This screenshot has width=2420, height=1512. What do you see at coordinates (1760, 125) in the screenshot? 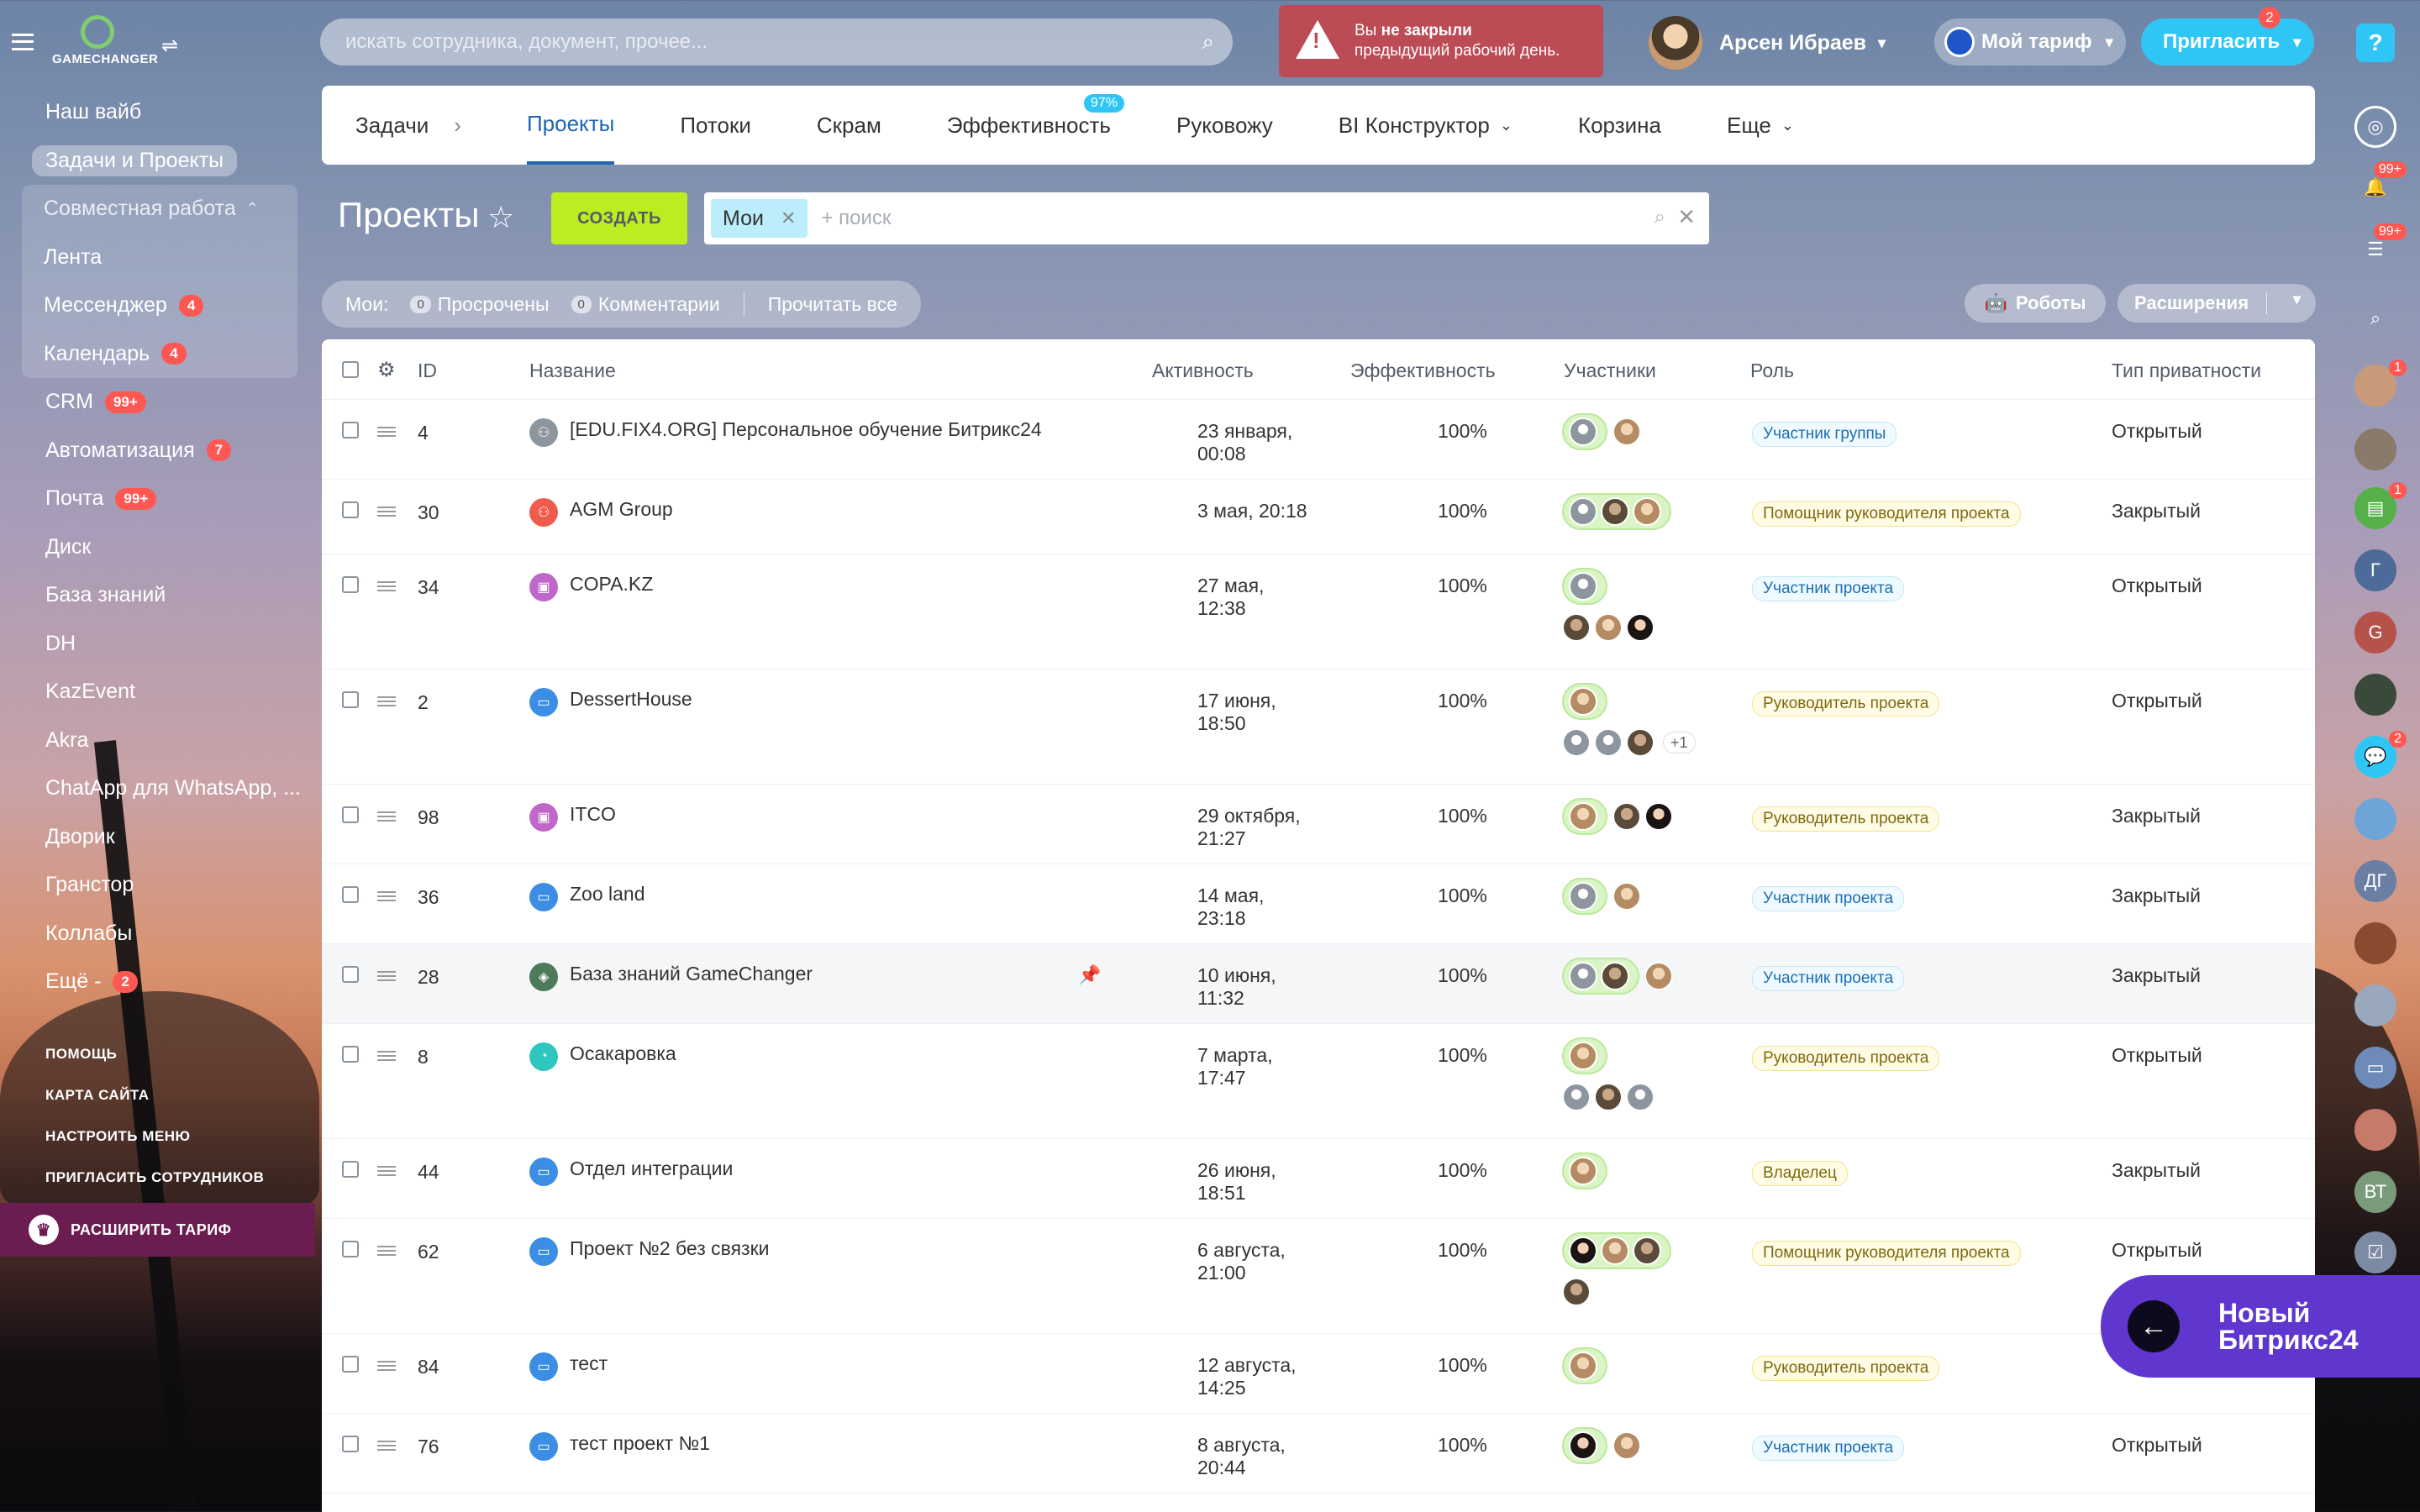
I see `tab-more: Еще ⌄` at bounding box center [1760, 125].